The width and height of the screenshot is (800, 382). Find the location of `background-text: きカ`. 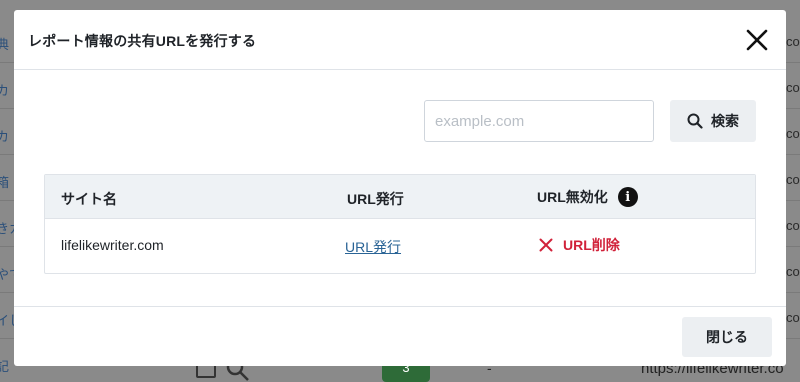

background-text: きカ is located at coordinates (7, 228).